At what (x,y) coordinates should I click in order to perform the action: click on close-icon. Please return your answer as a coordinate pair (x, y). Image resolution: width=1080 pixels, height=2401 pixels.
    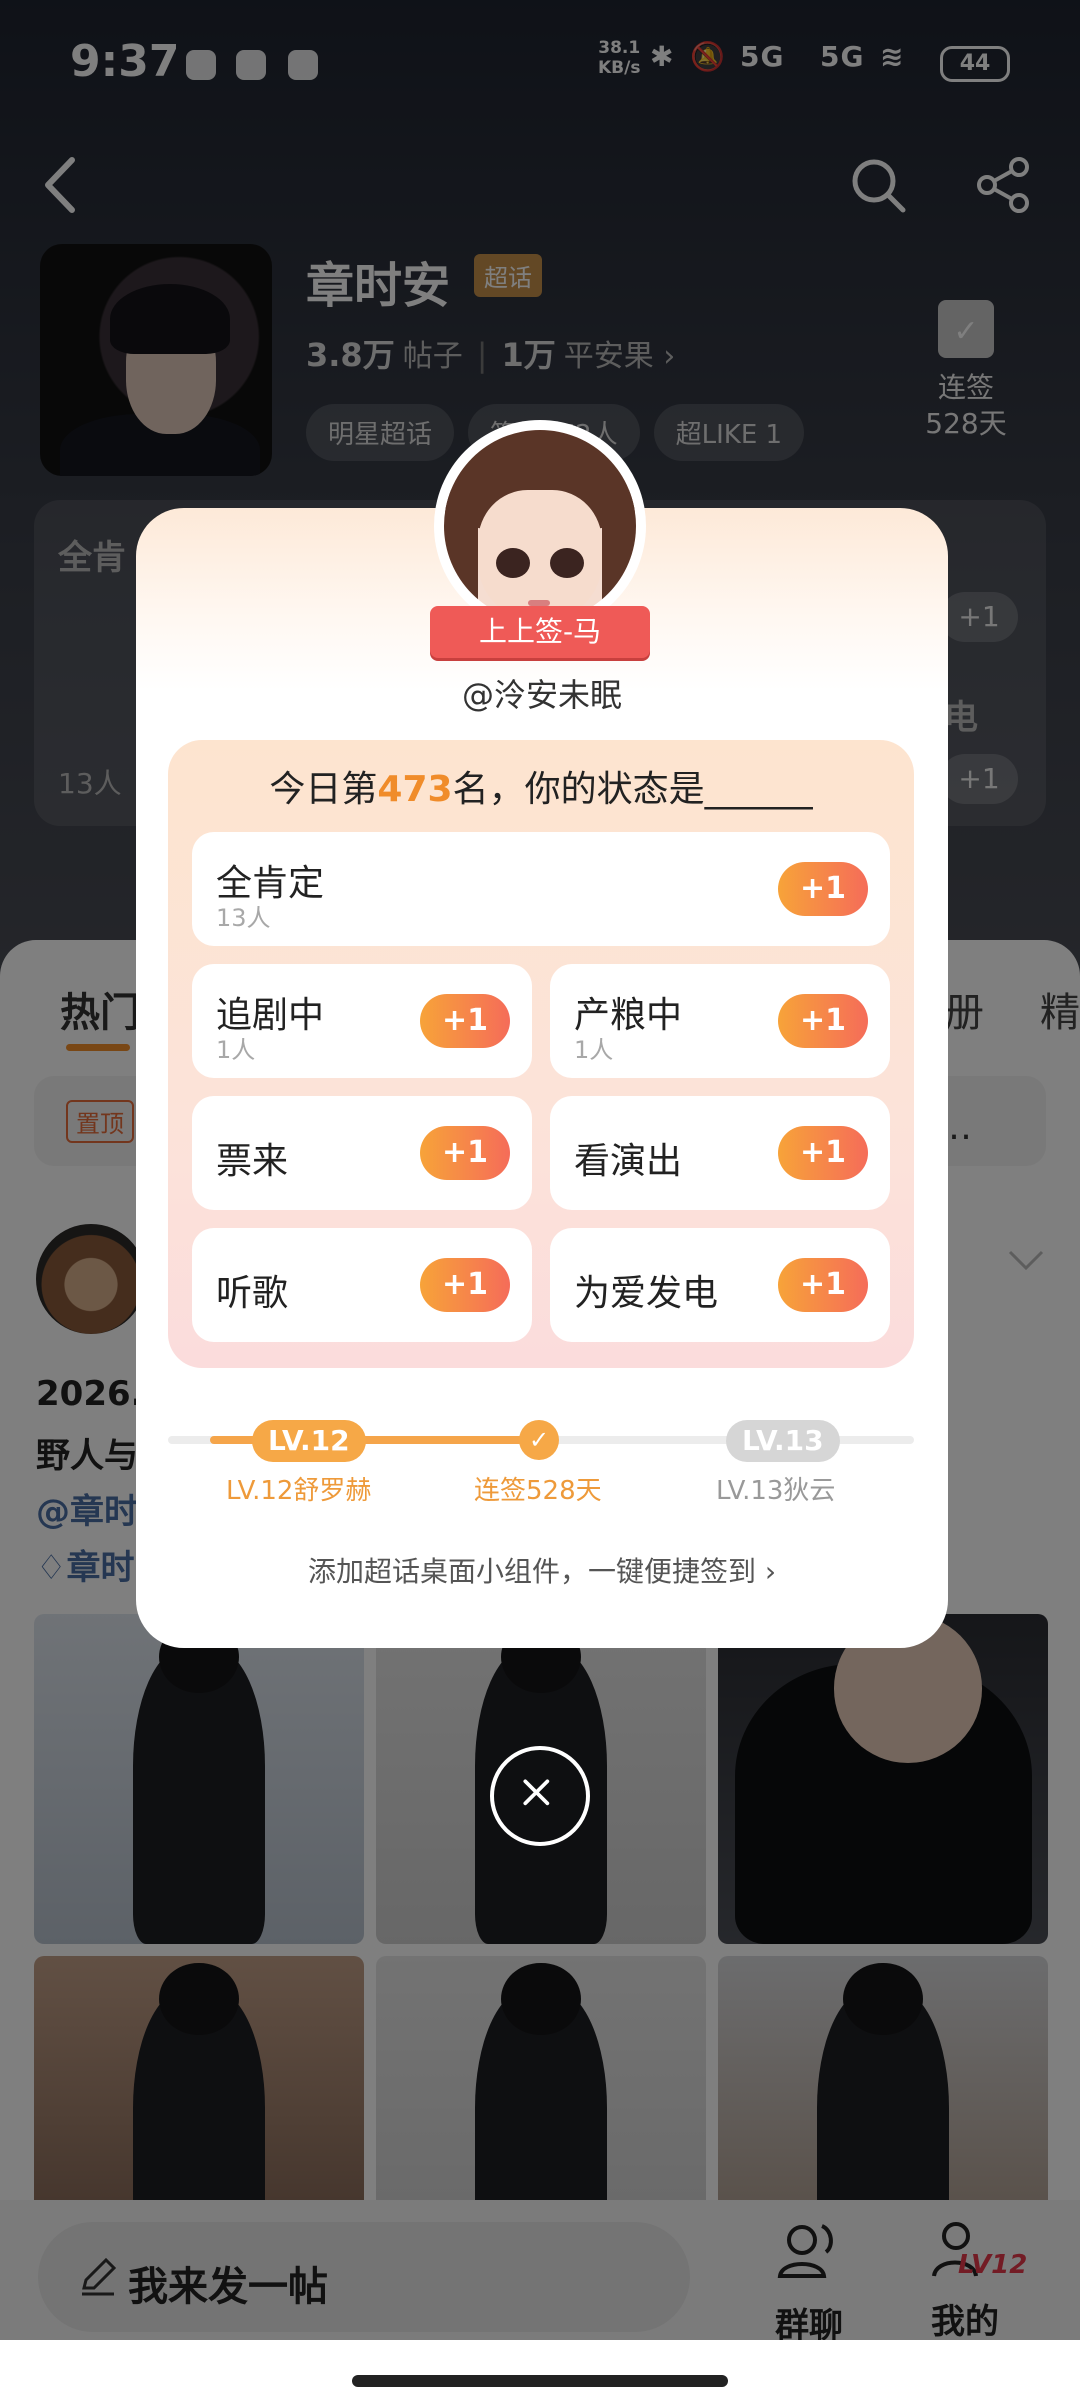
    Looking at the image, I should click on (536, 1792).